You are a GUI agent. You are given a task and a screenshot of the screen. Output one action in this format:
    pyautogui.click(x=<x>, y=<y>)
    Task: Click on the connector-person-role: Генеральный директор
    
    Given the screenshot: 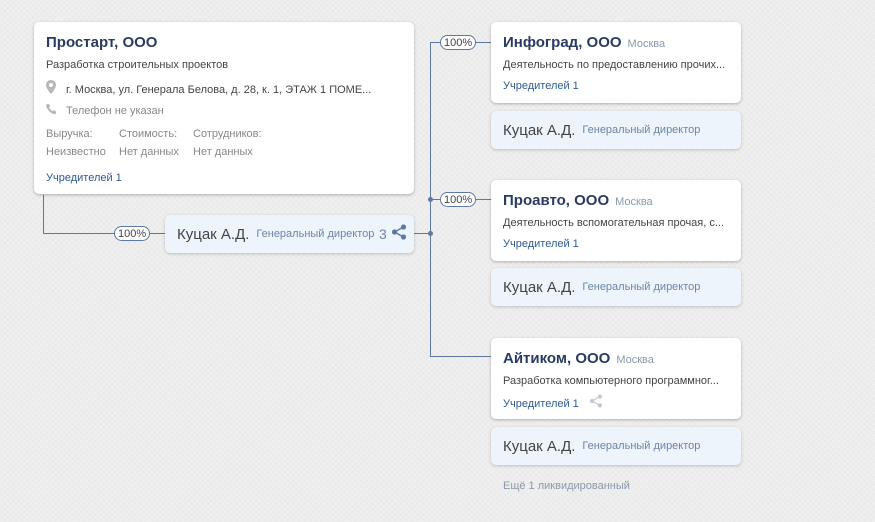 What is the action you would take?
    pyautogui.click(x=315, y=234)
    